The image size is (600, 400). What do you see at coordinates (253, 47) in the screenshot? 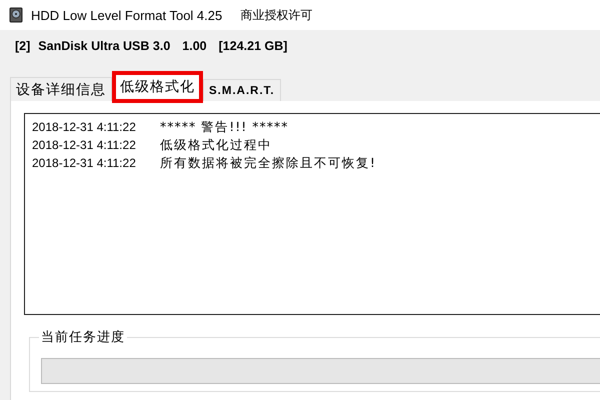
I see `device-capacity: [124.21 GB]` at bounding box center [253, 47].